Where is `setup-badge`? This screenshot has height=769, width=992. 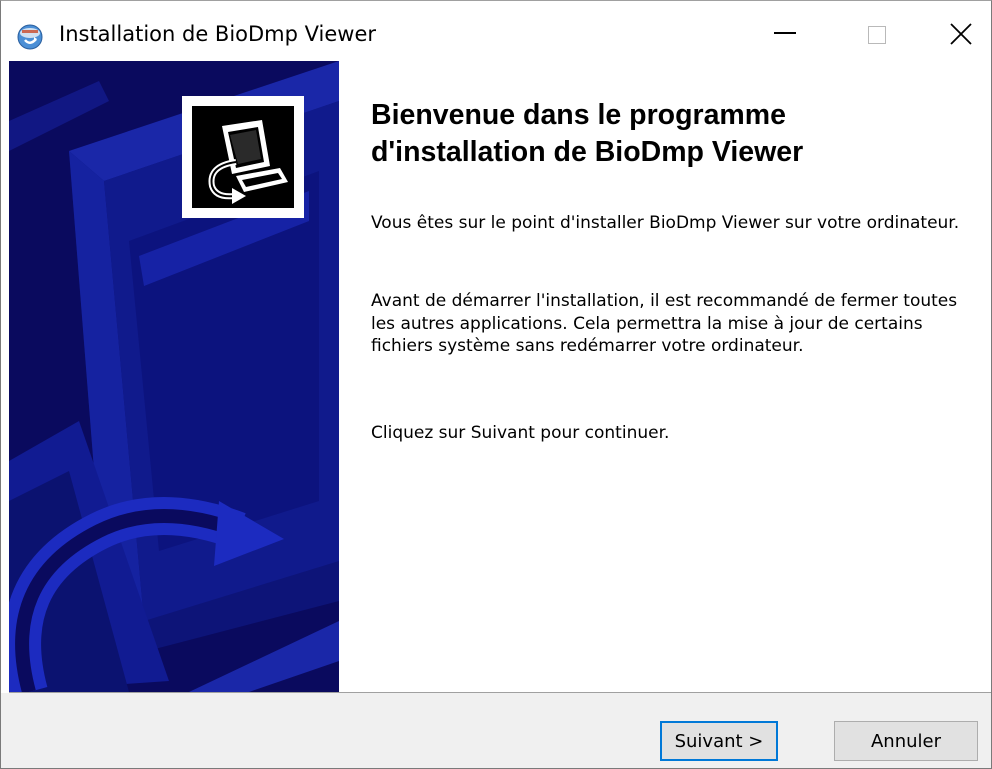 setup-badge is located at coordinates (243, 157).